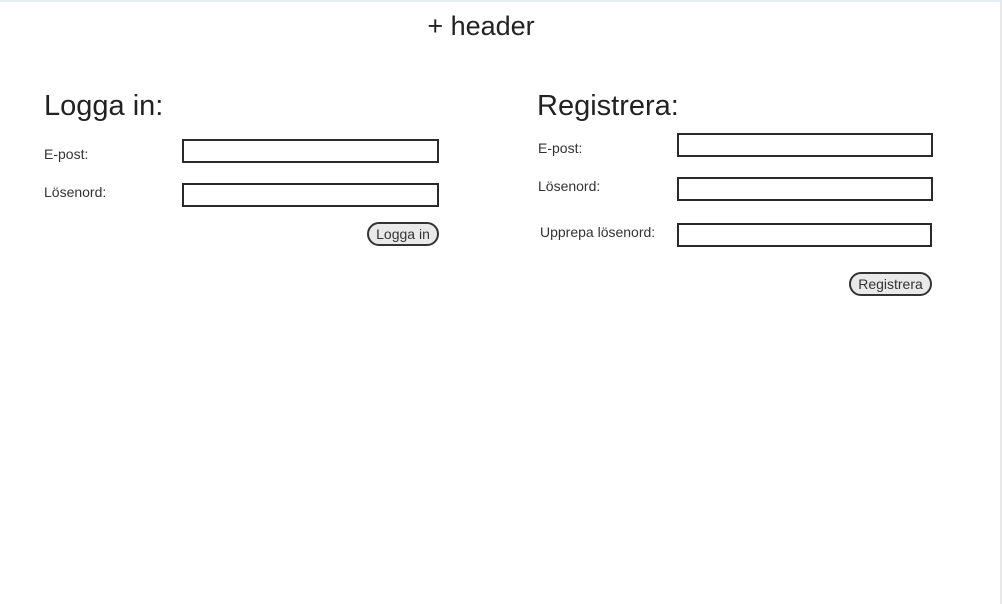 Image resolution: width=1002 pixels, height=604 pixels. Describe the element at coordinates (598, 232) in the screenshot. I see `register-repeat-password-label: Upprepa lösenord:` at that location.